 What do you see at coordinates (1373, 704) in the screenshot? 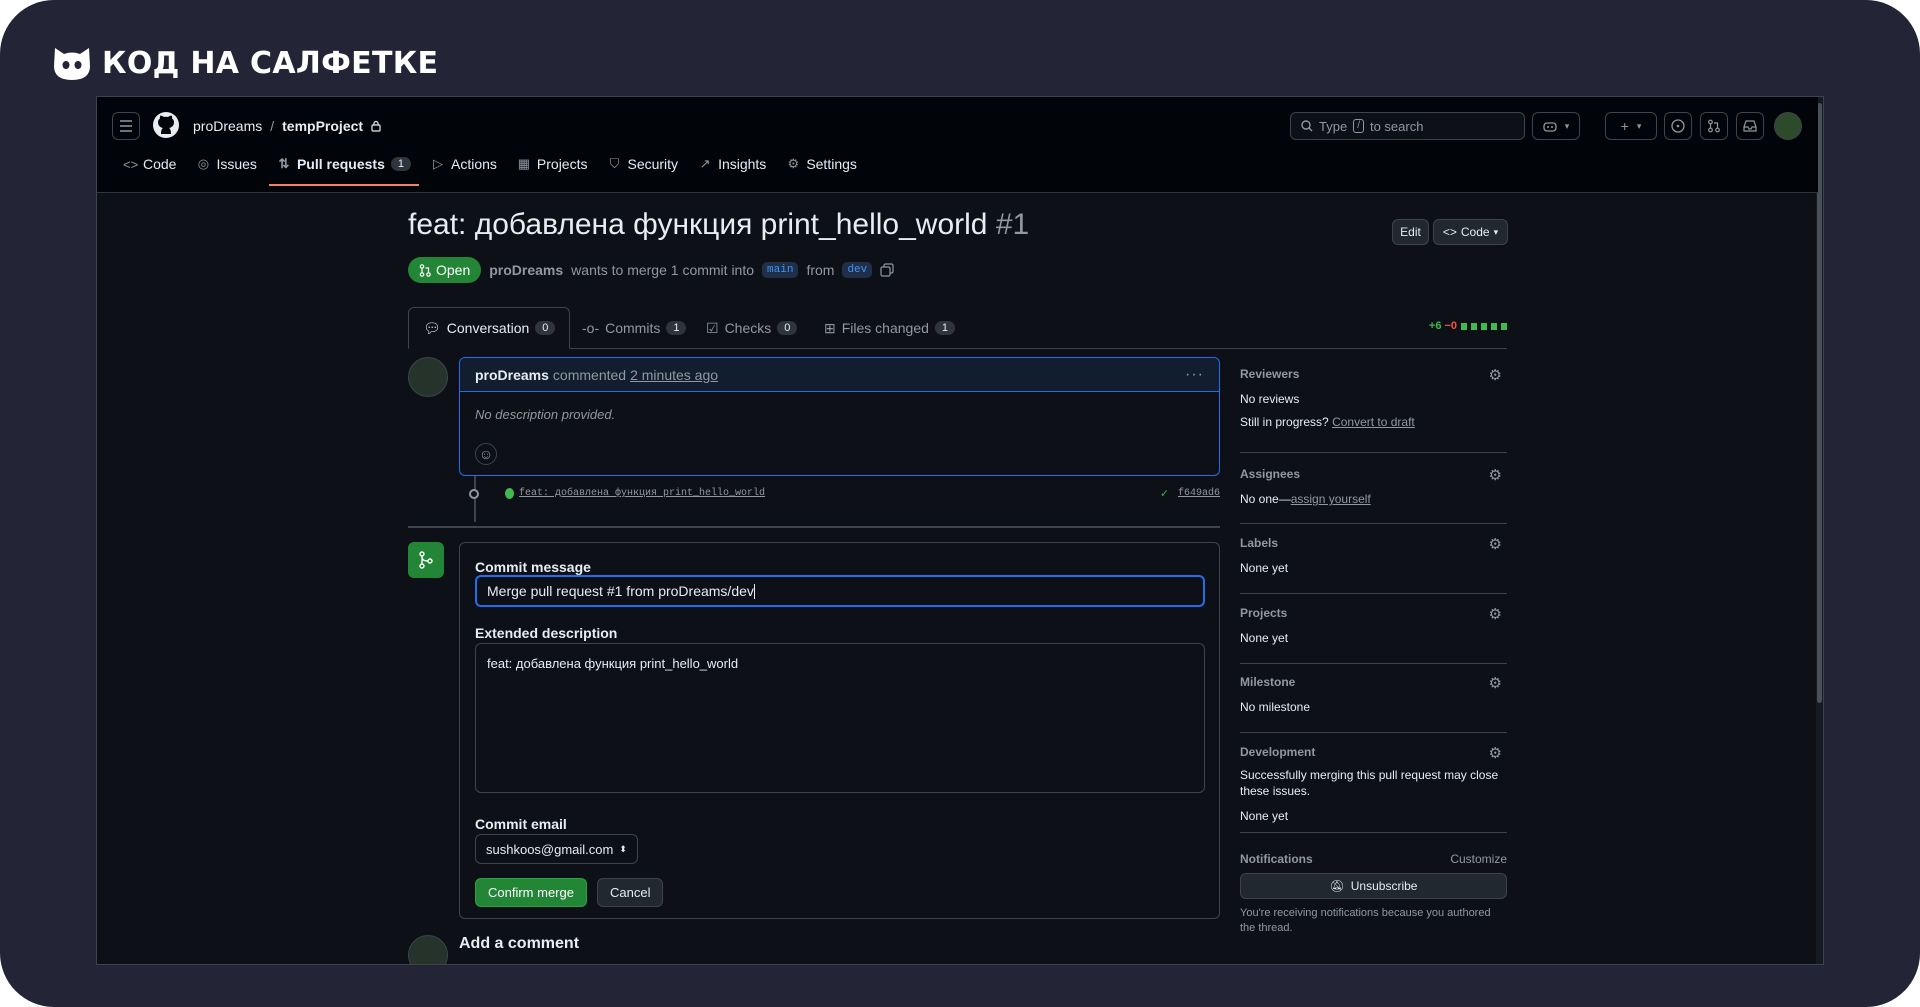
I see `milestone-section: Milestone ⚙ No milestone` at bounding box center [1373, 704].